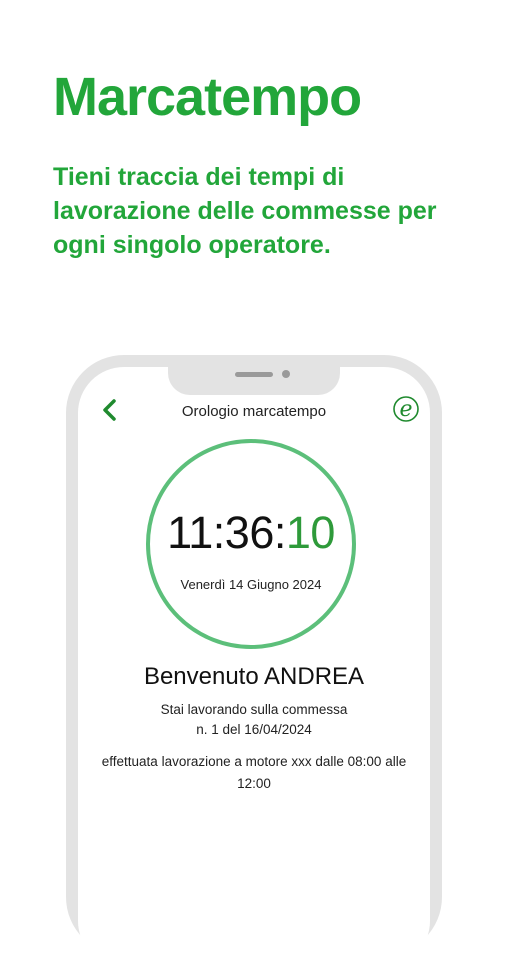  Describe the element at coordinates (254, 729) in the screenshot. I see `current-job-line2: n. 1 del 16/04/2024` at that location.